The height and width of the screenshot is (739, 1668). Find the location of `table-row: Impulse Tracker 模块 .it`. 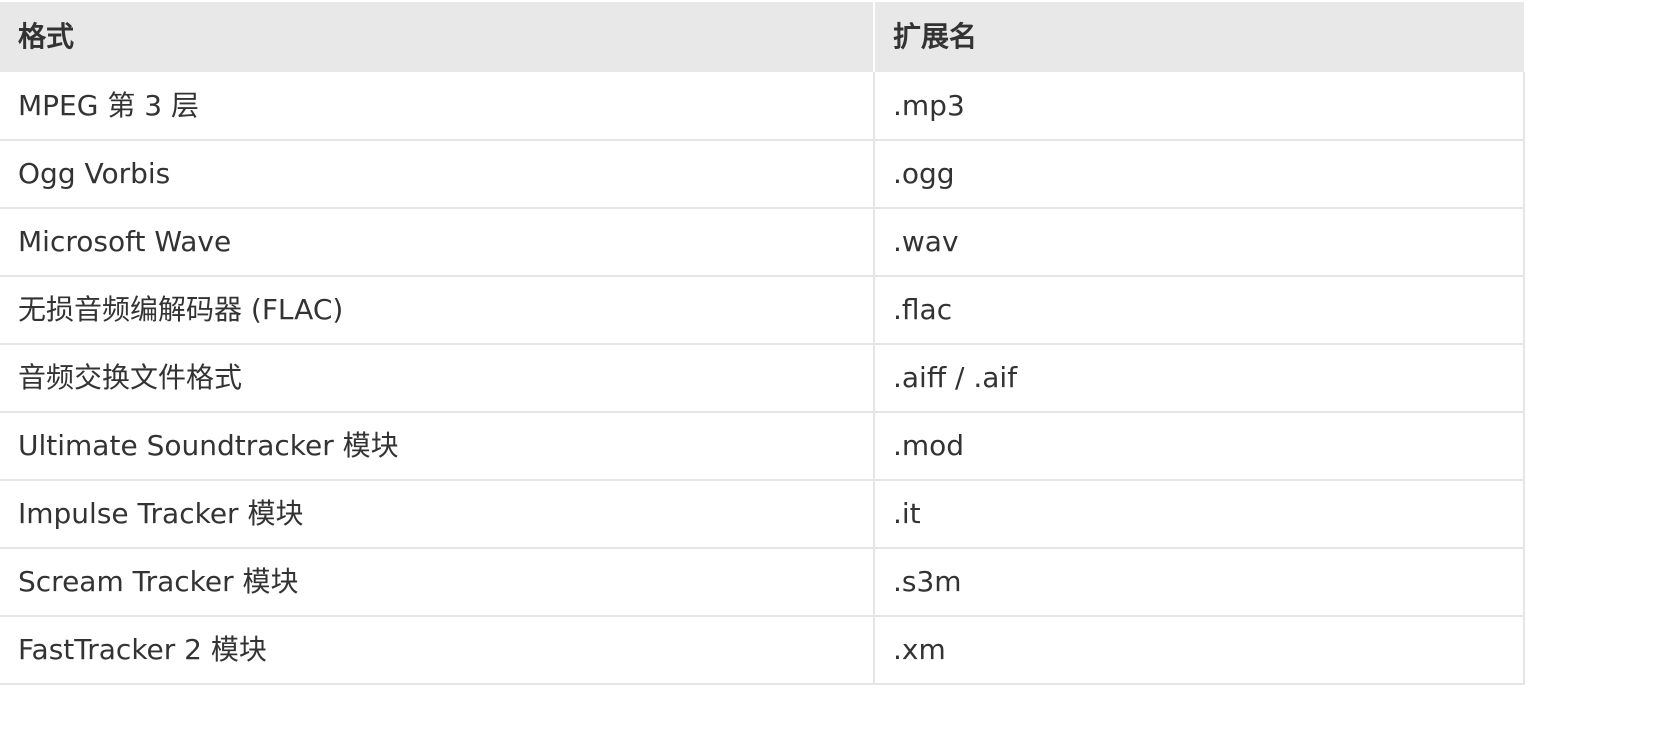

table-row: Impulse Tracker 模块 .it is located at coordinates (762, 514).